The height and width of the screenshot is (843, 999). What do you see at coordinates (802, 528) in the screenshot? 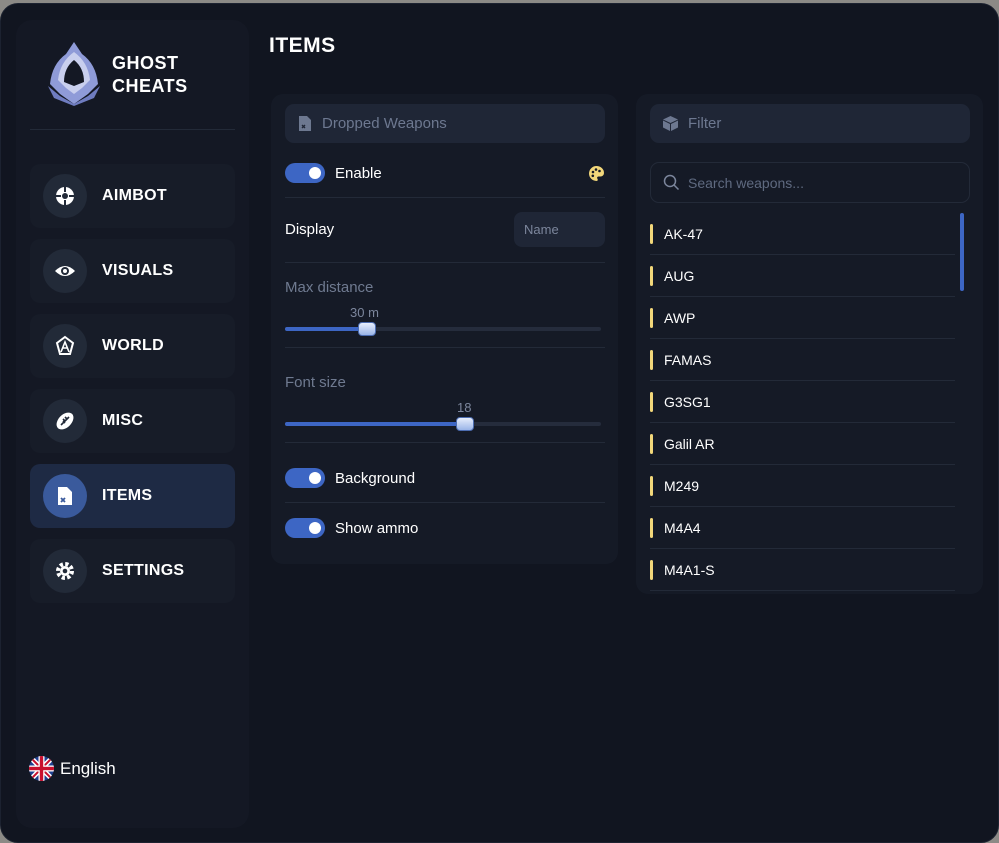
I see `weapon-list-item: M4A4` at bounding box center [802, 528].